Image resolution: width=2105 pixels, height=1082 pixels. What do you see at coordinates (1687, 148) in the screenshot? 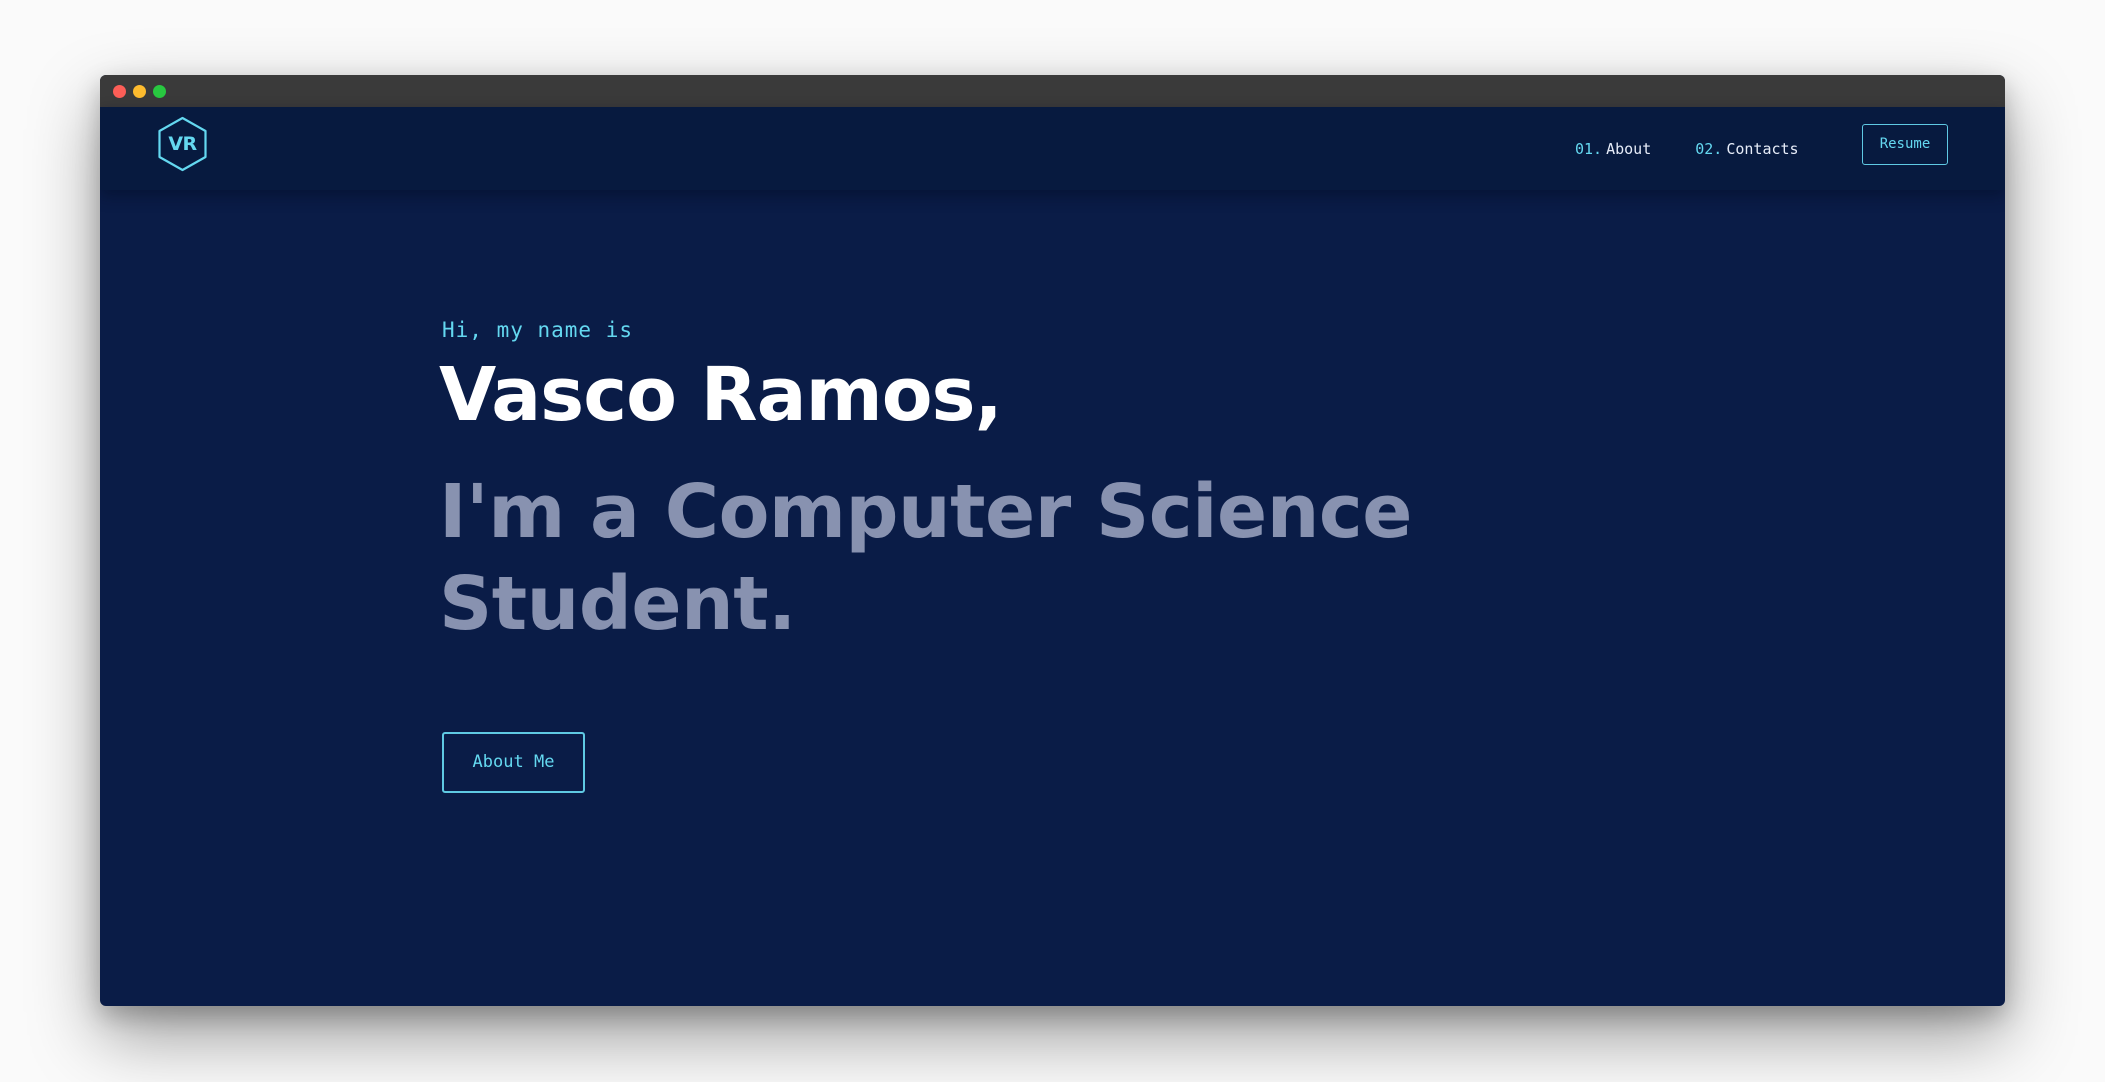
I see `nav-links: 01. About 02. Contacts` at bounding box center [1687, 148].